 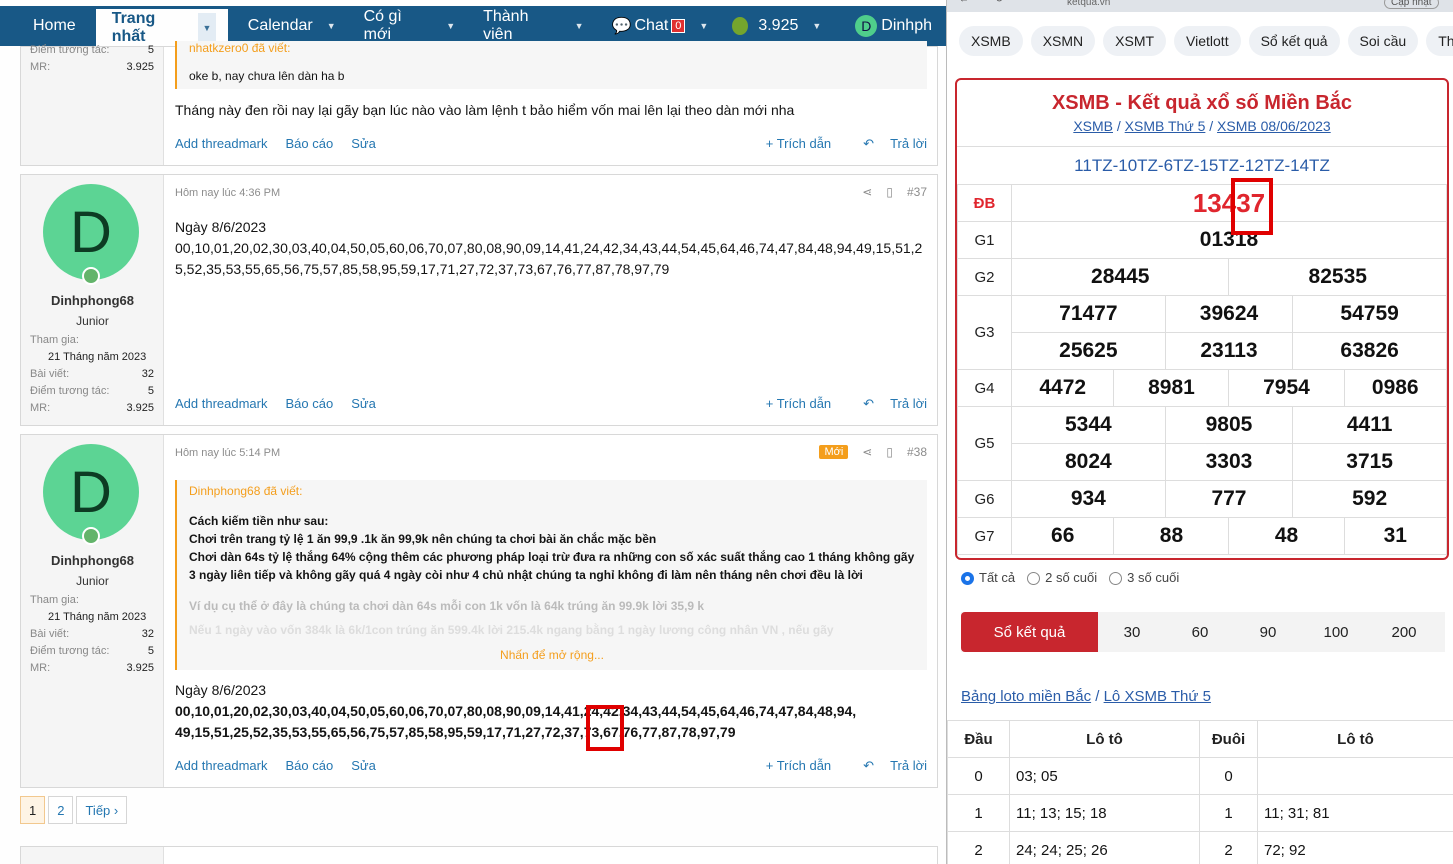 What do you see at coordinates (102, 810) in the screenshot?
I see `next-page-button: Tiếp ›` at bounding box center [102, 810].